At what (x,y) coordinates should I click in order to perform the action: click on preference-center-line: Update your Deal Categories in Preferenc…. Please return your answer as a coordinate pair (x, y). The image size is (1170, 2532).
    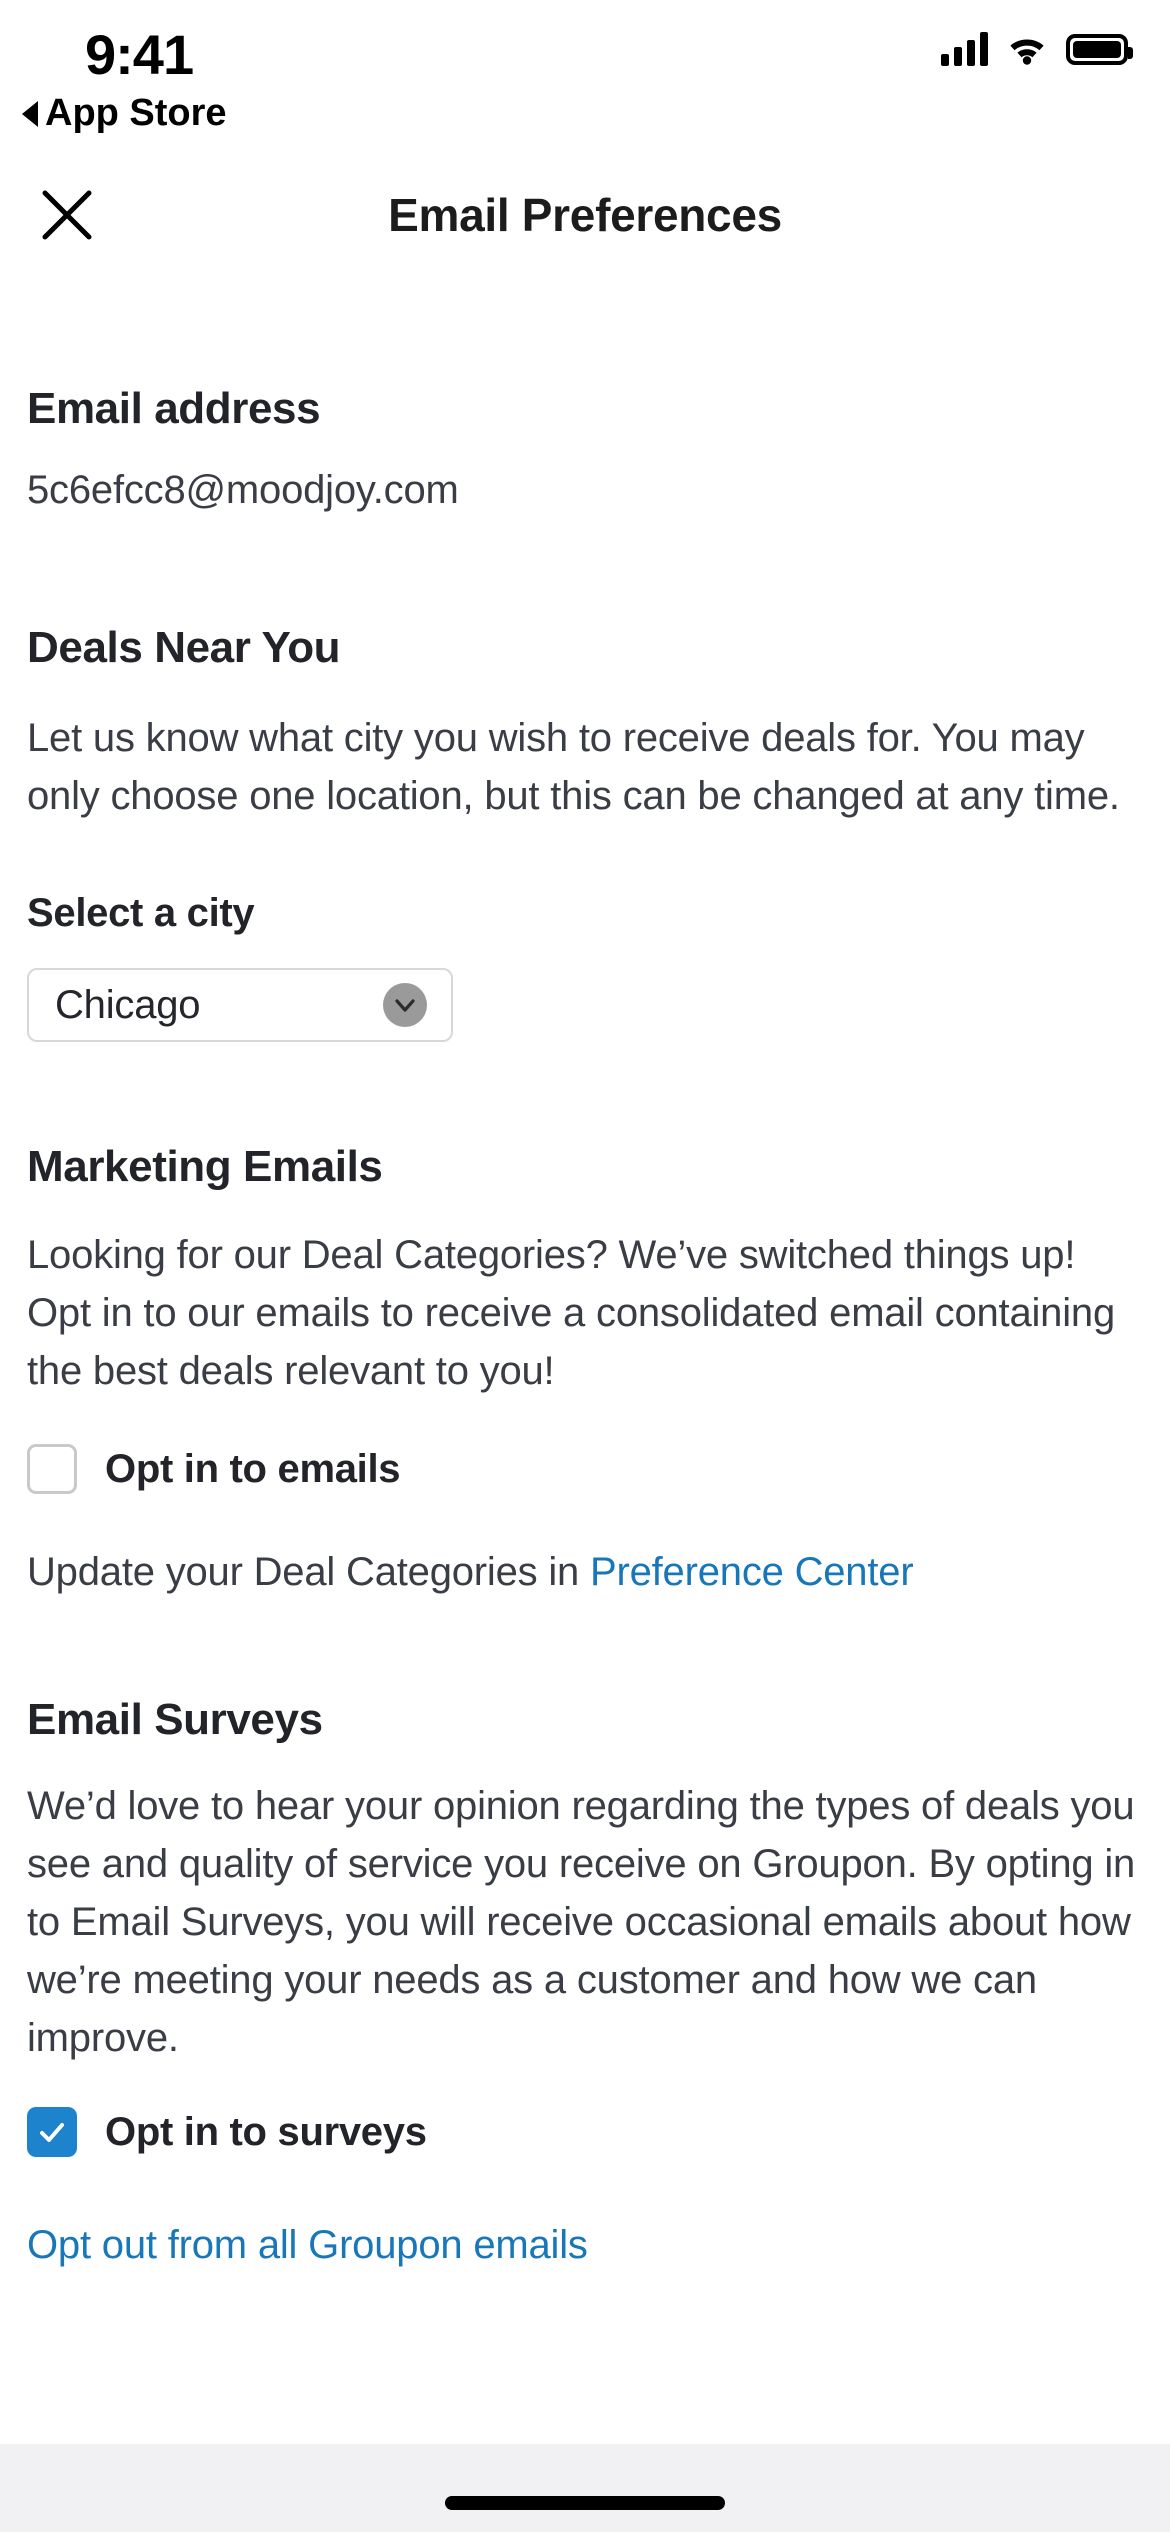
    Looking at the image, I should click on (585, 1572).